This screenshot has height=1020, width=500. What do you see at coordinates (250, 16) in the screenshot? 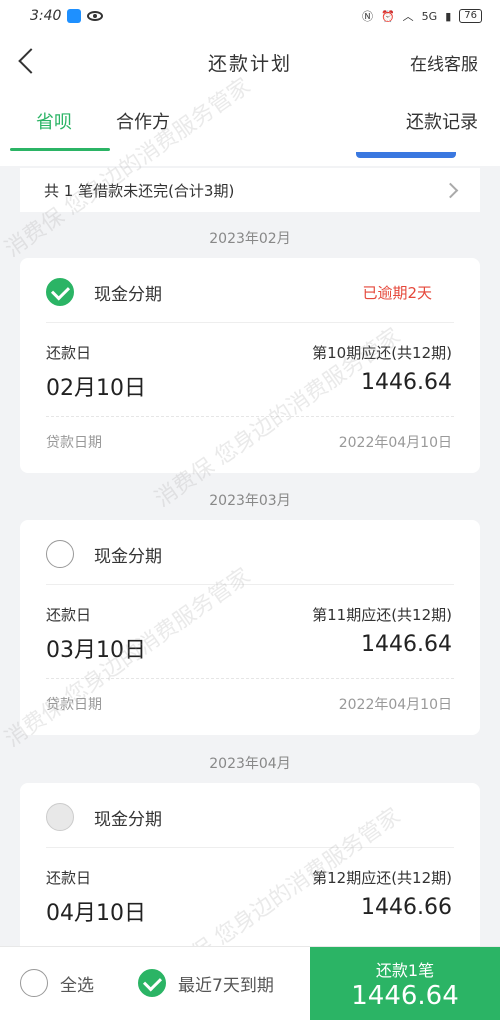
I see `status-bar: 3:40 Ⓝ ⏰ ︿ 5G ▮ 76` at bounding box center [250, 16].